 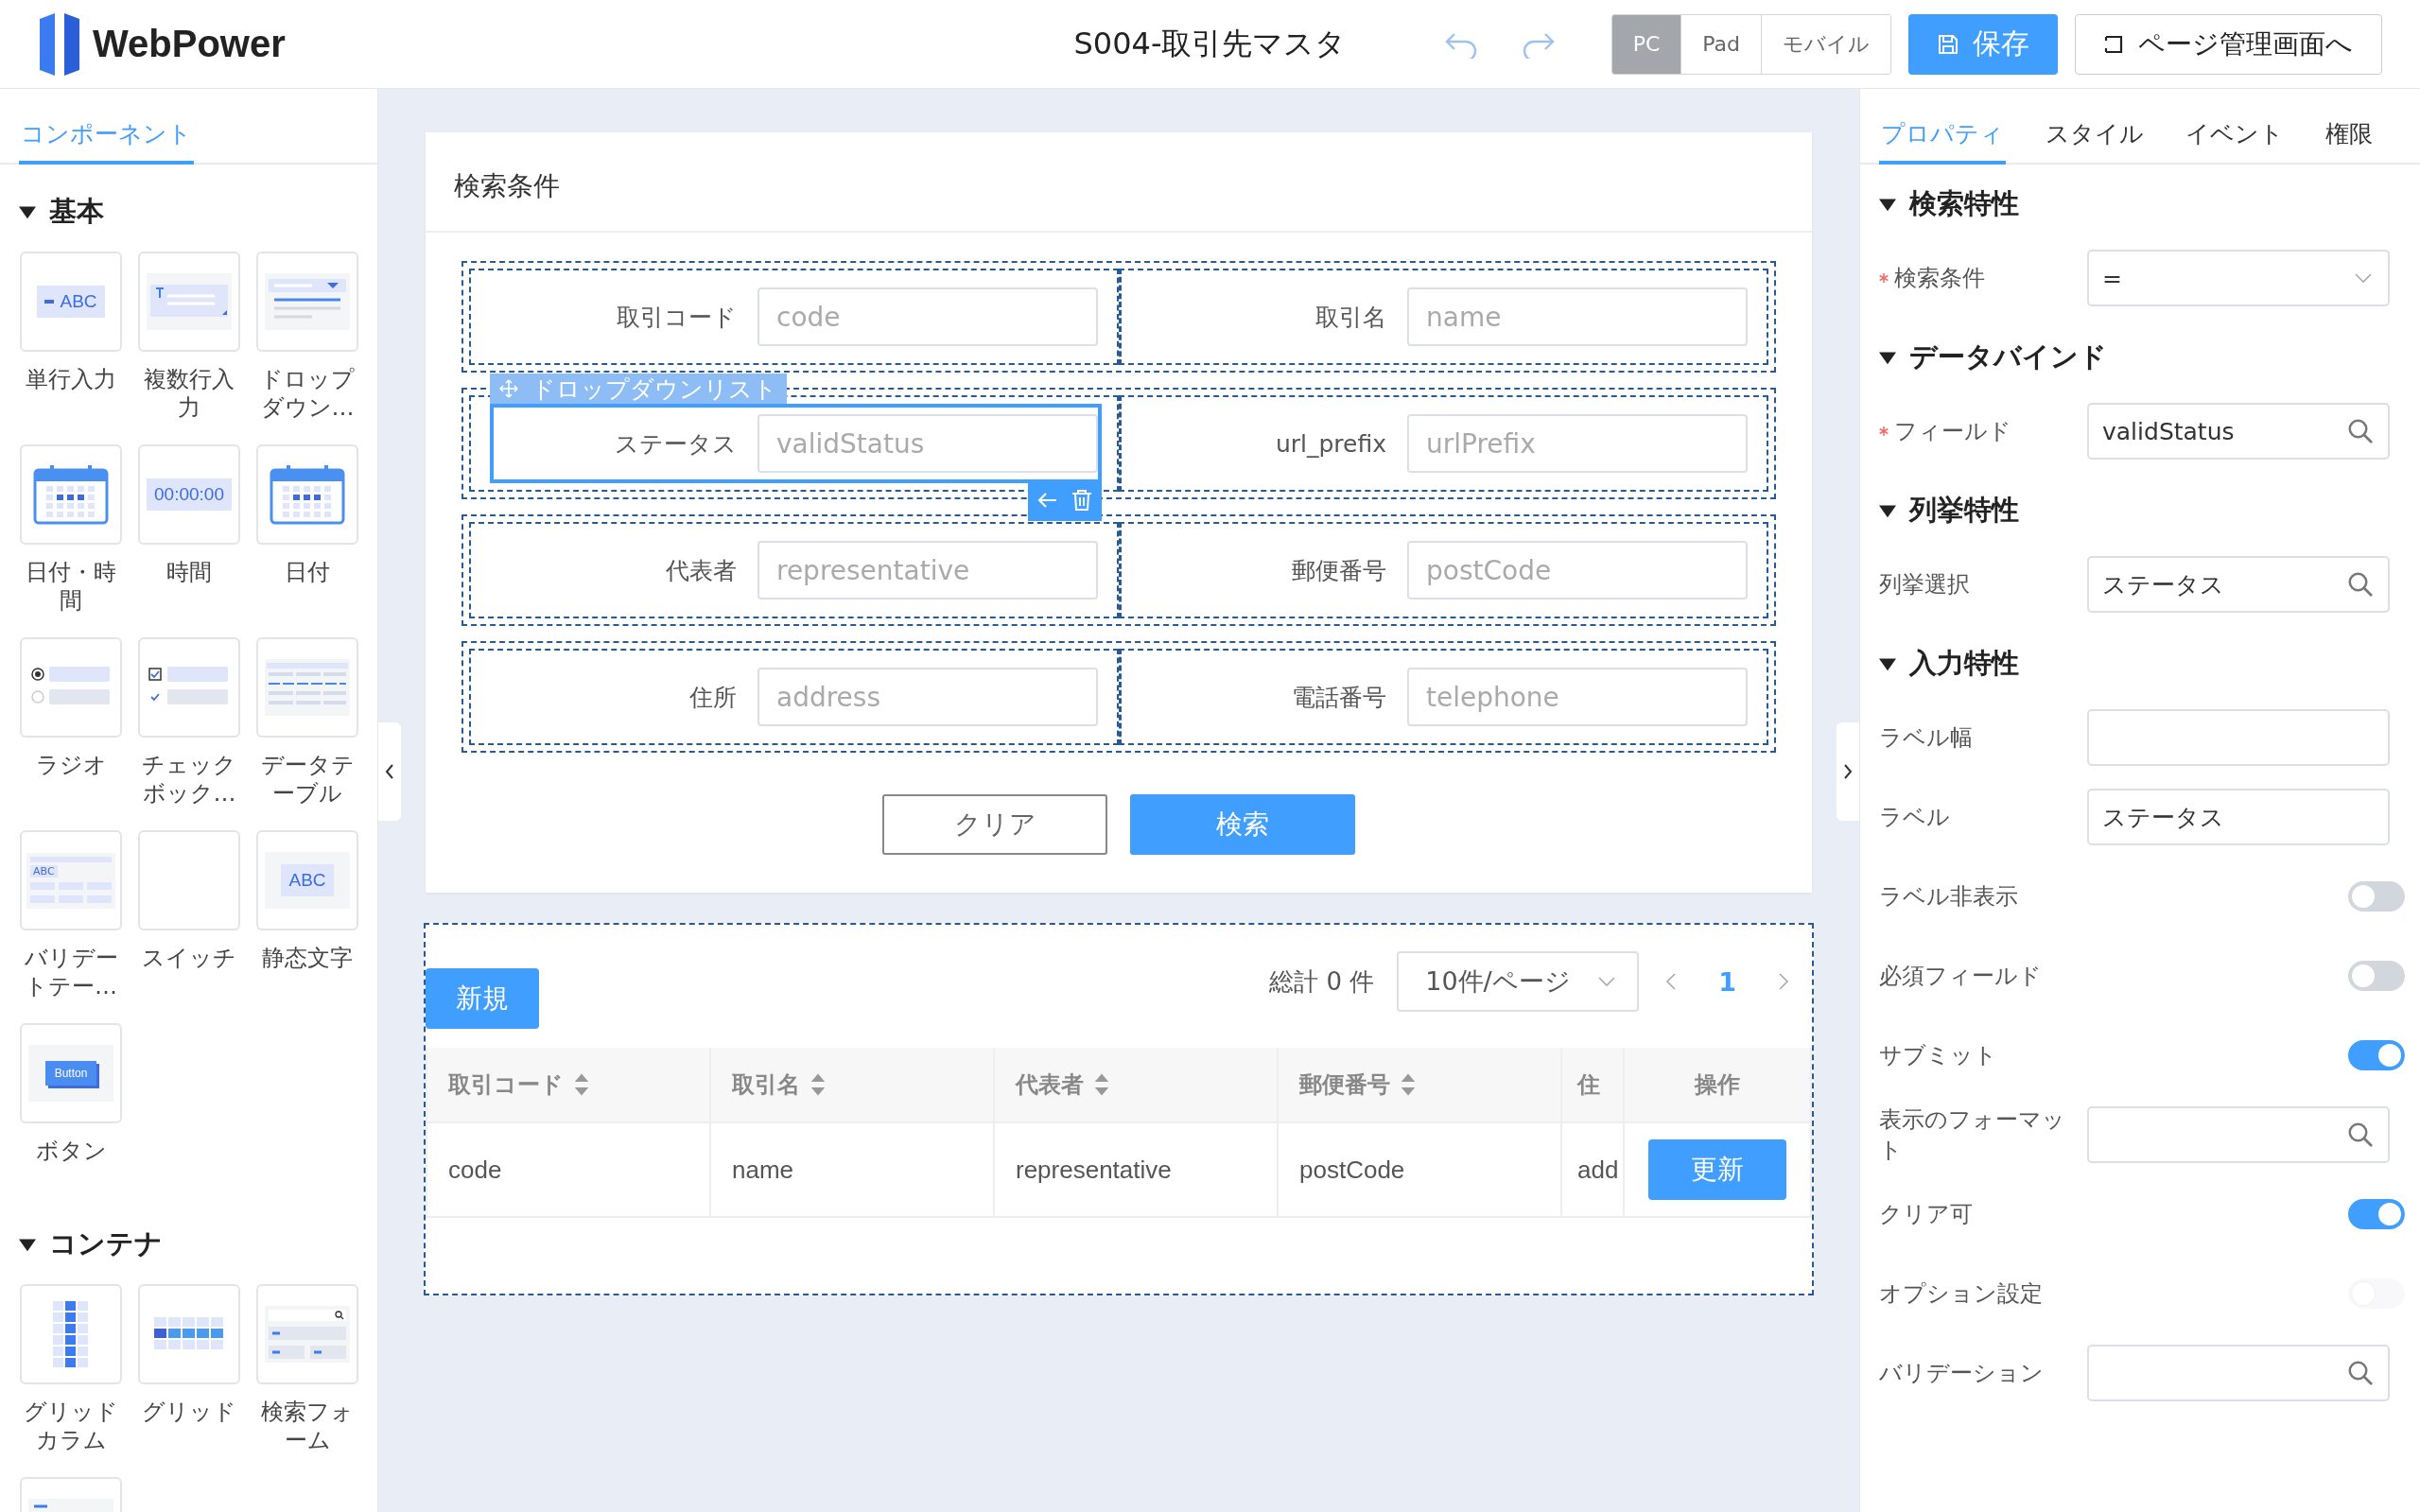 What do you see at coordinates (189, 494) in the screenshot?
I see `component-tile: 00:00:00` at bounding box center [189, 494].